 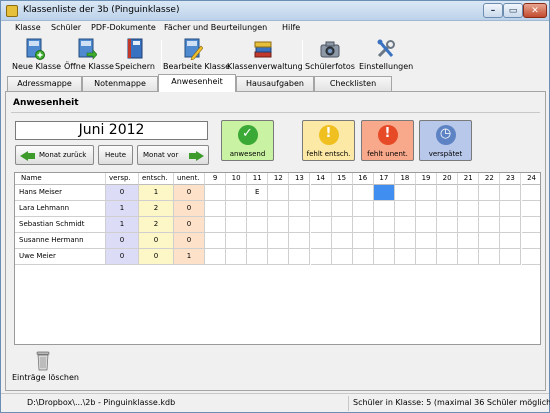 I want to click on today-button: Heute, so click(x=115, y=155).